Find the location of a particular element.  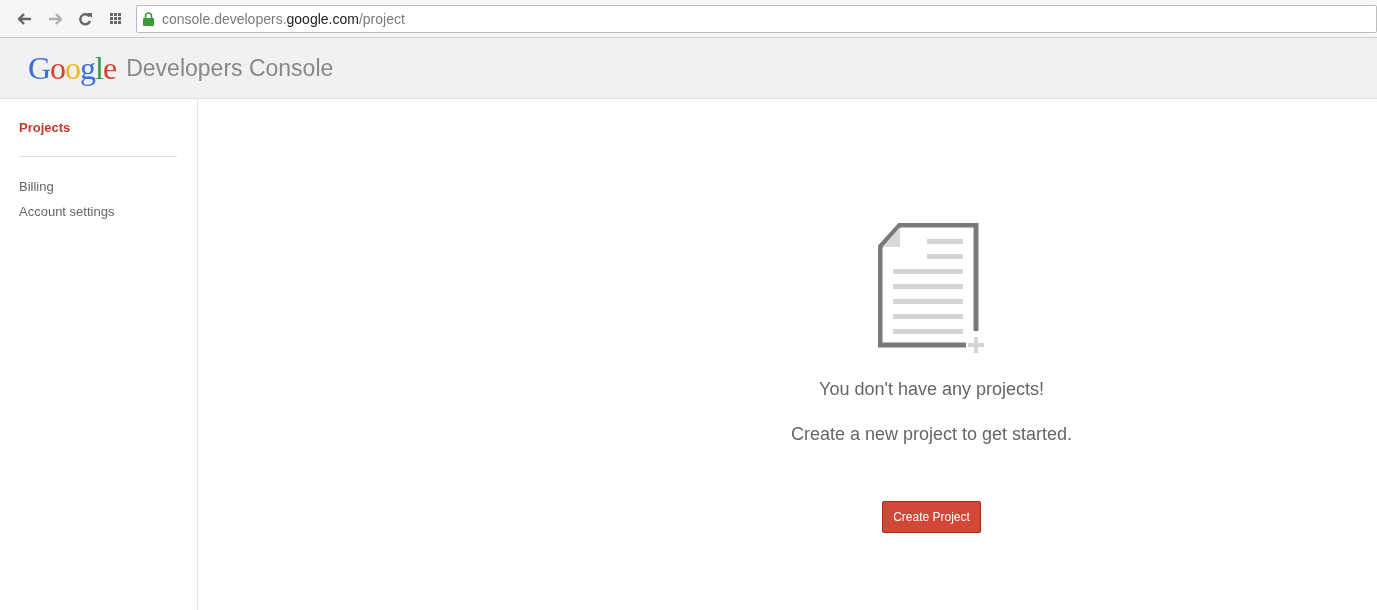

back-arrow-icon is located at coordinates (25, 18).